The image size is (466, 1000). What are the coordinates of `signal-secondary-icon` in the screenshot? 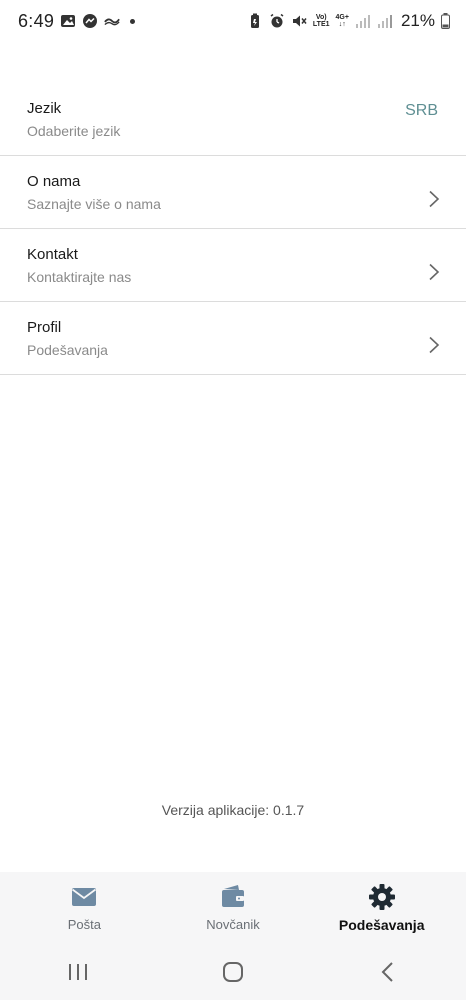 It's located at (384, 21).